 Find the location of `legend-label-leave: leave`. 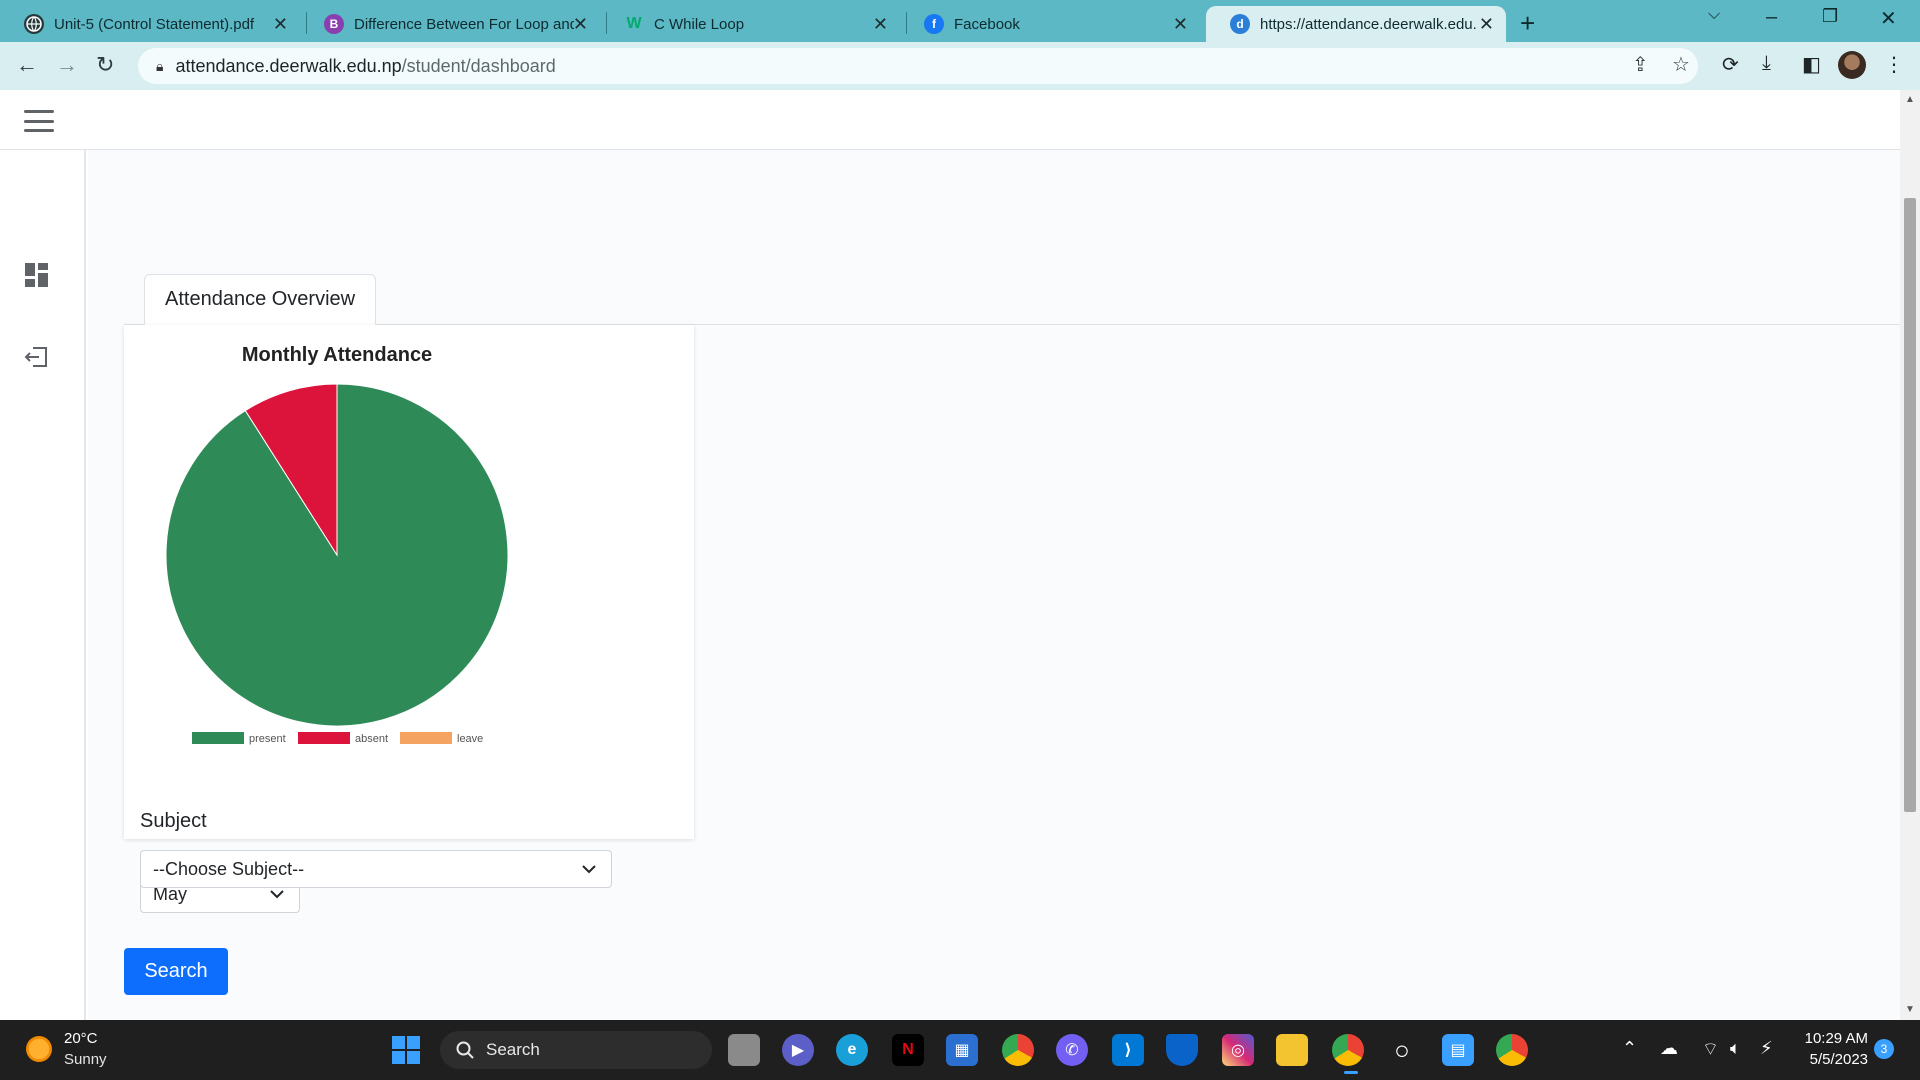

legend-label-leave: leave is located at coordinates (470, 739).